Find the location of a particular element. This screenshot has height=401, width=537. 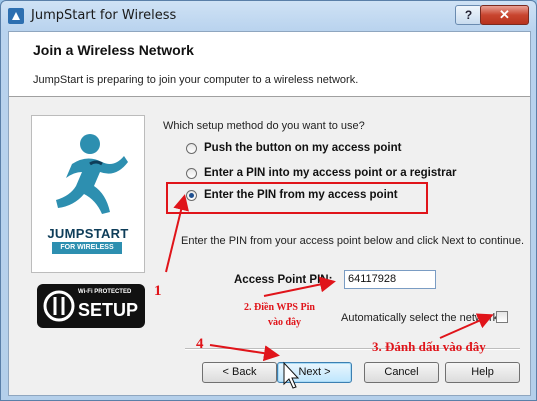

annotation-1: 1 is located at coordinates (158, 291).